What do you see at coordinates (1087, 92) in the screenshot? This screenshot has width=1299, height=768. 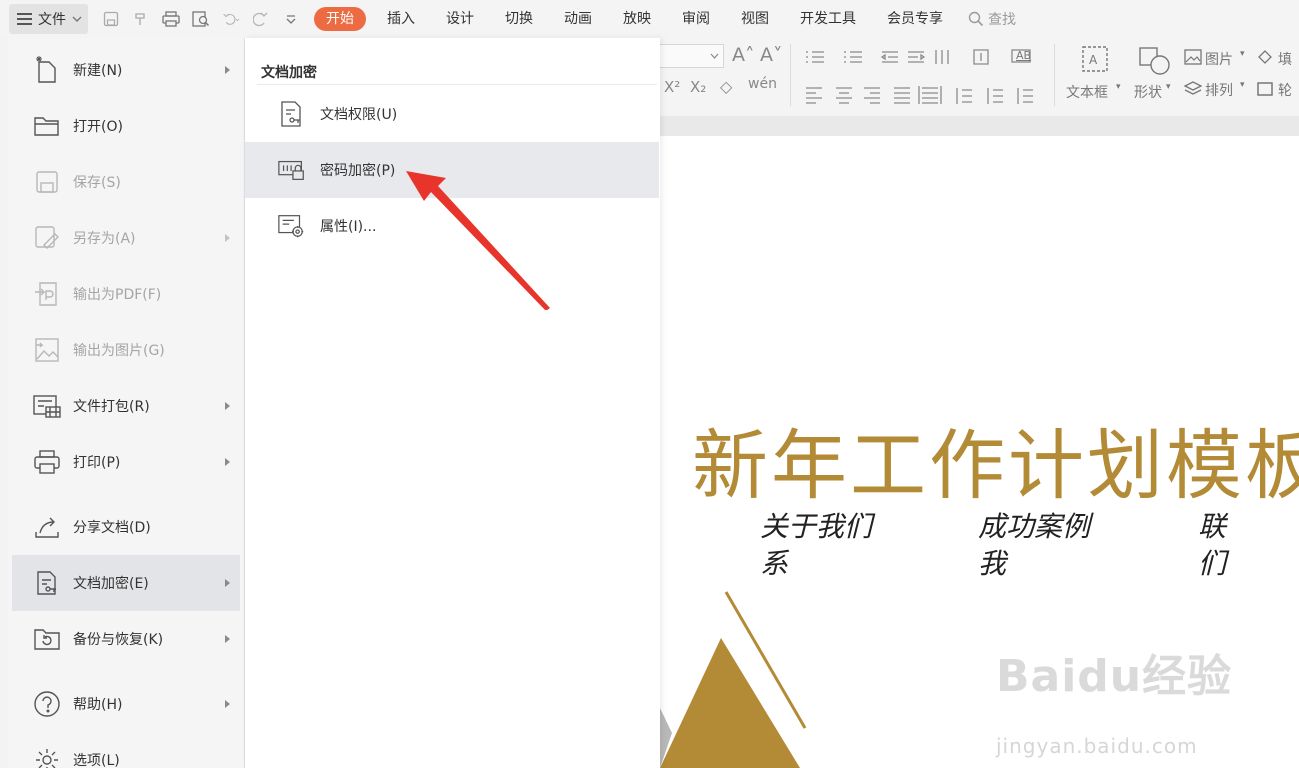 I see `textbox-label: 文本框` at bounding box center [1087, 92].